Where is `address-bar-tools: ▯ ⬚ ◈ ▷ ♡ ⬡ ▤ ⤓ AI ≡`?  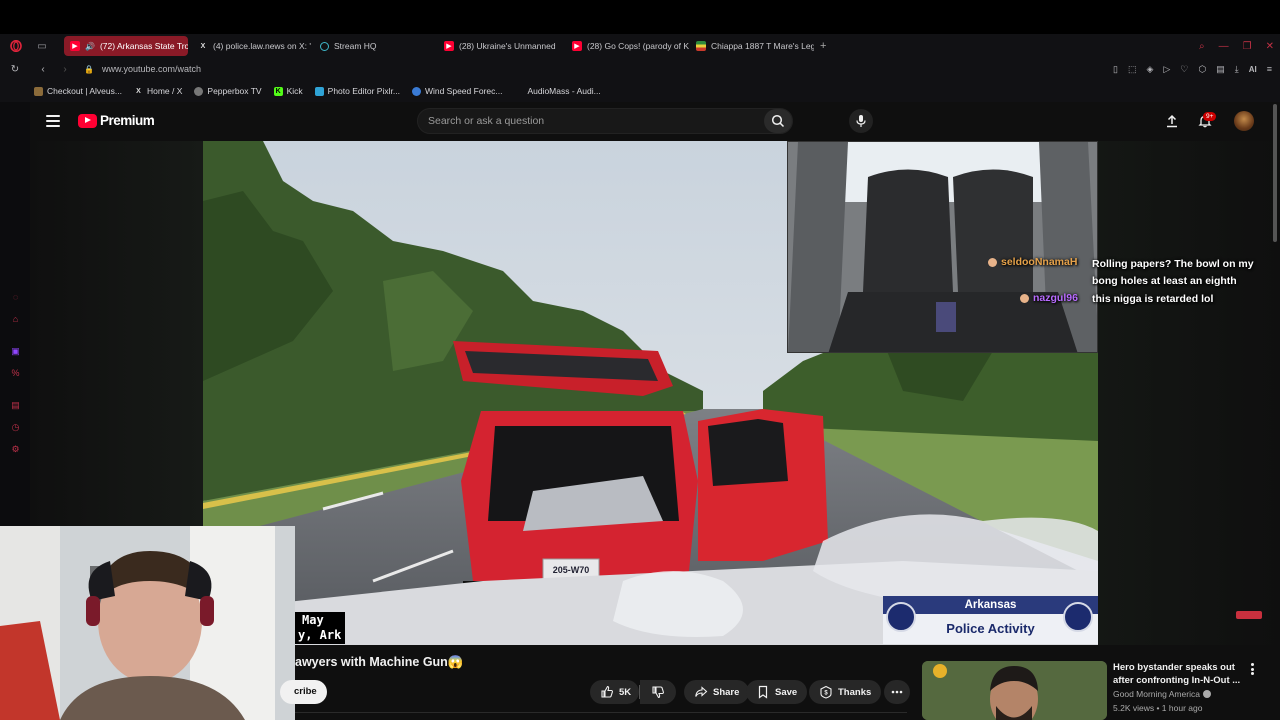
address-bar-tools: ▯ ⬚ ◈ ▷ ♡ ⬡ ▤ ⤓ AI ≡ is located at coordinates (1192, 69).